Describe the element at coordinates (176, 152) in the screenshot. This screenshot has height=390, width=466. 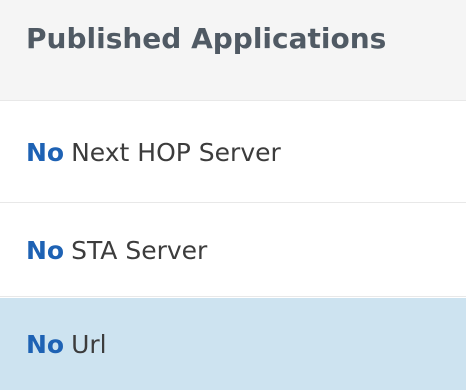
I see `list-item-label: Next HOP Server` at that location.